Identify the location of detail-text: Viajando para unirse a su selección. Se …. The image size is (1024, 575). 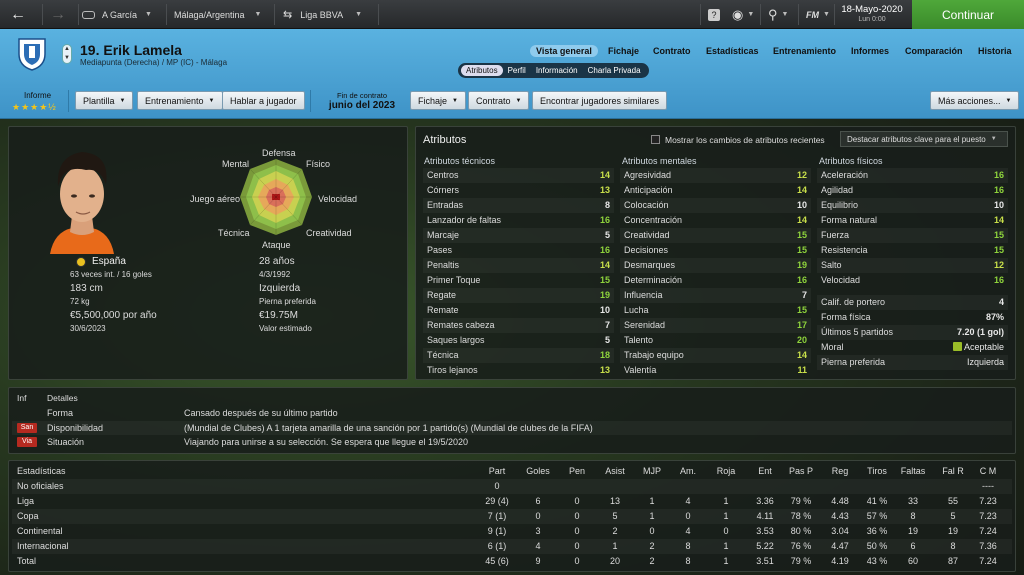
(326, 442).